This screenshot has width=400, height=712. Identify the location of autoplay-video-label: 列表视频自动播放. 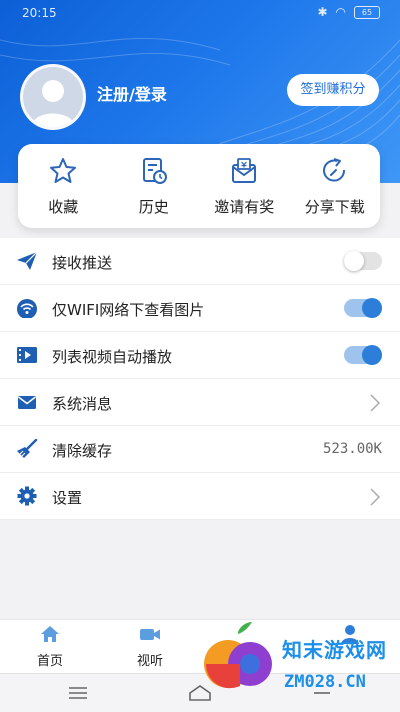
(112, 357).